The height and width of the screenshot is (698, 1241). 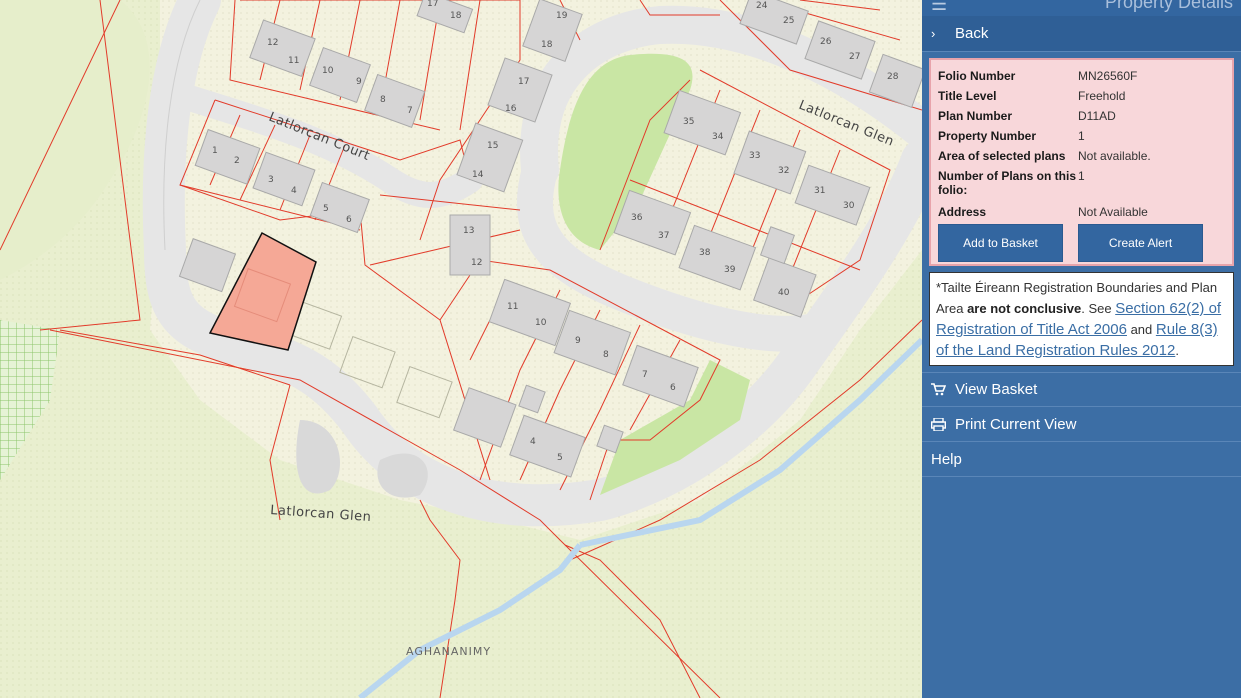 I want to click on detail-row: Address Not Available, so click(x=1081, y=212).